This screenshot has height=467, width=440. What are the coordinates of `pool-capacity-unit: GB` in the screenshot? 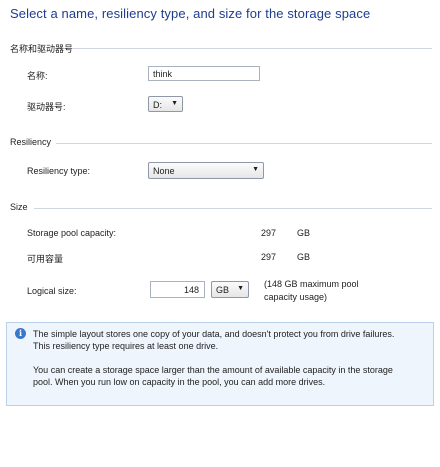 It's located at (304, 233).